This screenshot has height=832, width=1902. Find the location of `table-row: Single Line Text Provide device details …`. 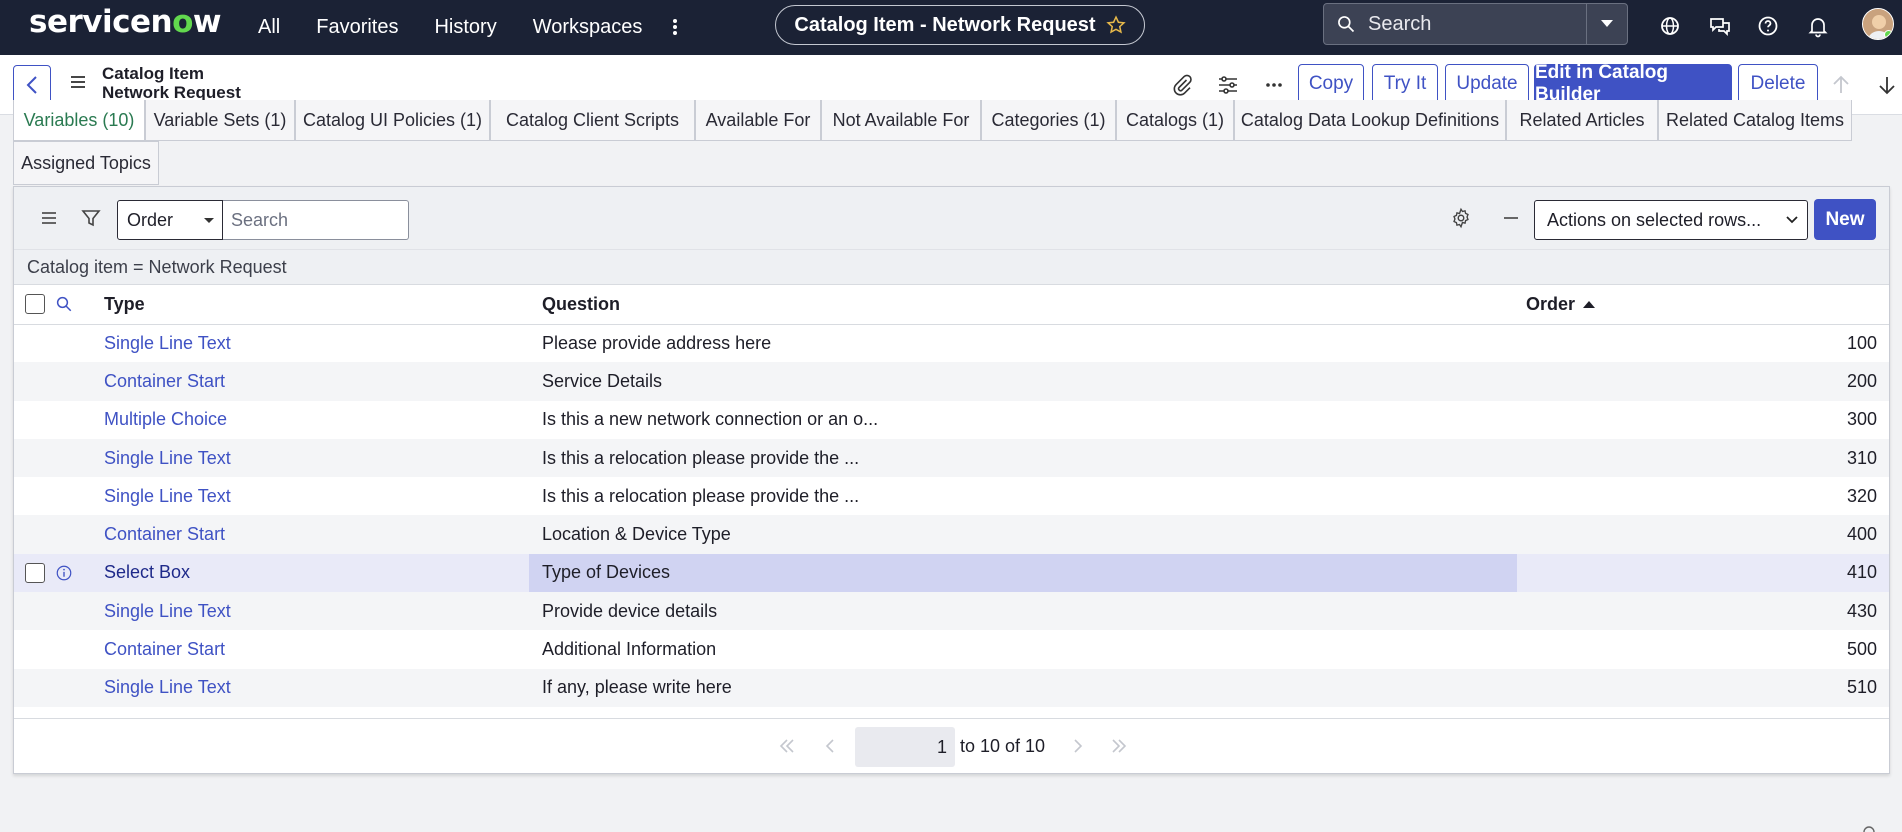

table-row: Single Line Text Provide device details … is located at coordinates (951, 611).